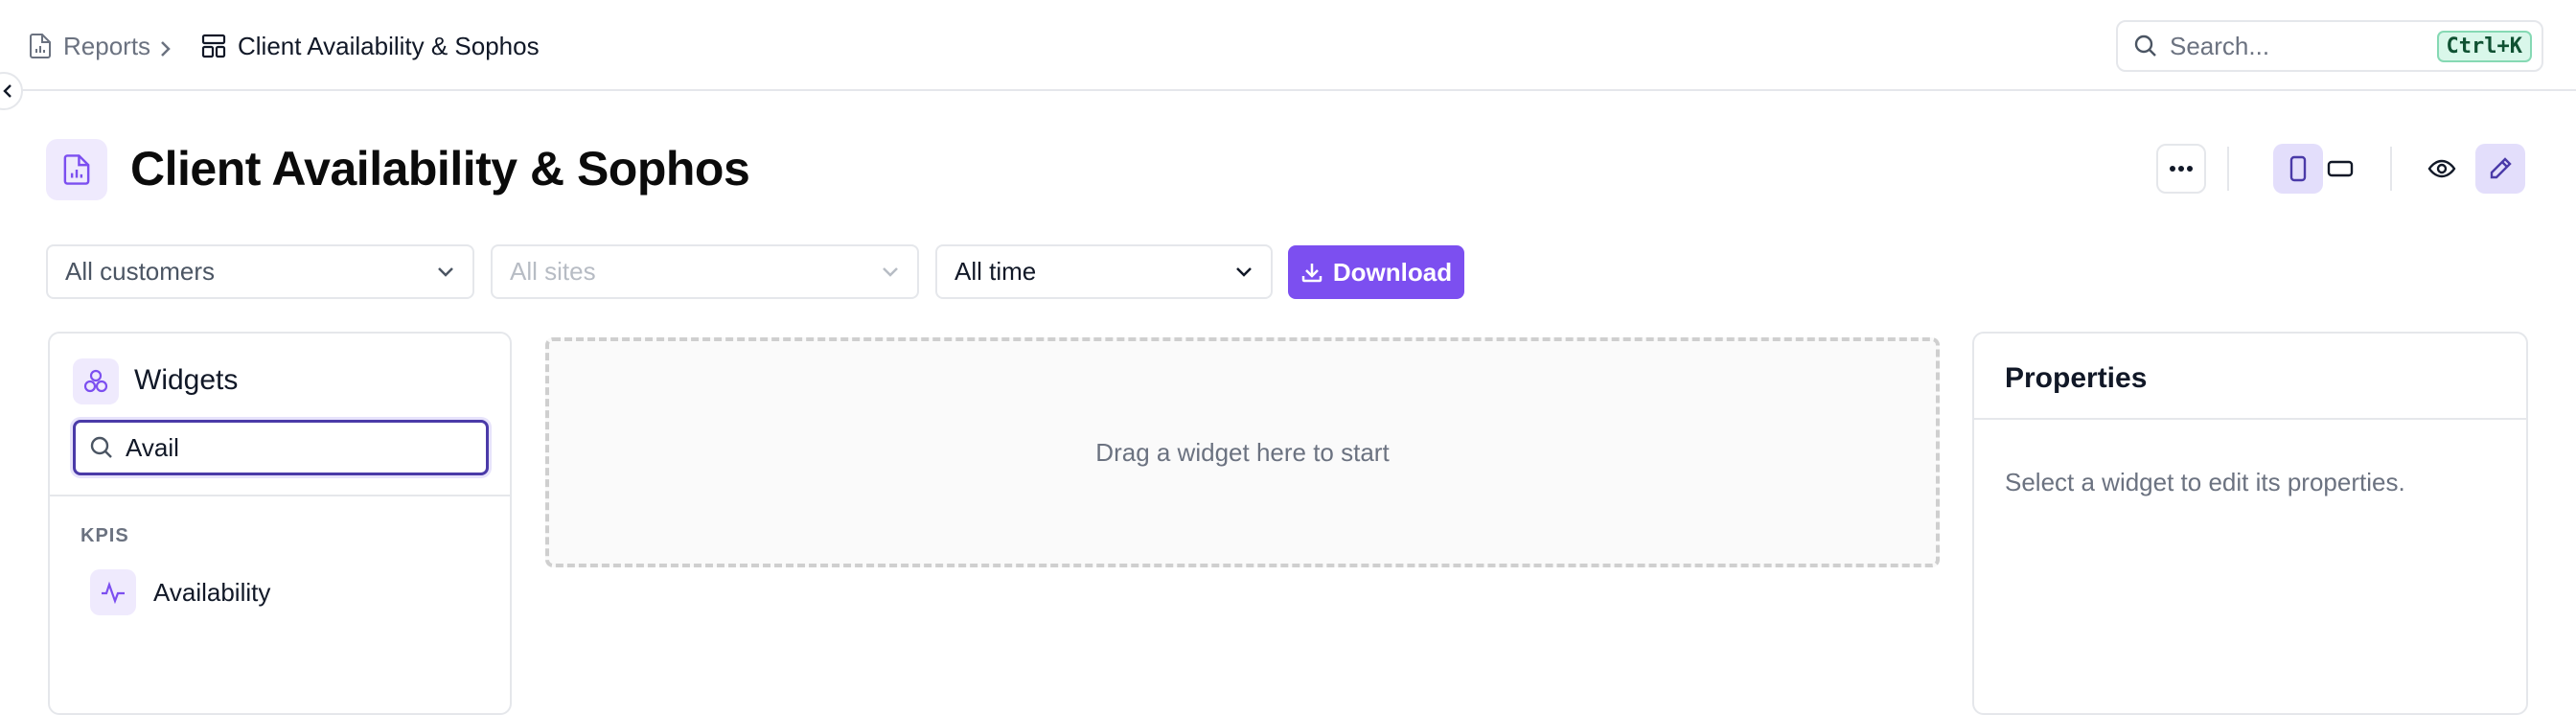 The width and height of the screenshot is (2576, 715). I want to click on sites-select-value: All sites, so click(553, 272).